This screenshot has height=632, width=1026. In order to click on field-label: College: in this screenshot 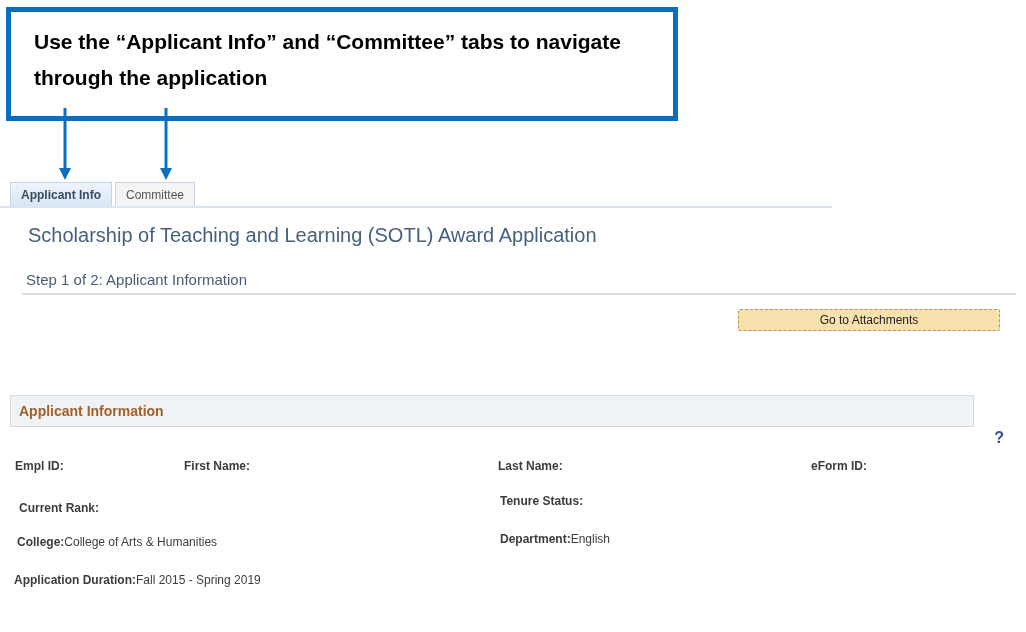, I will do `click(41, 542)`.